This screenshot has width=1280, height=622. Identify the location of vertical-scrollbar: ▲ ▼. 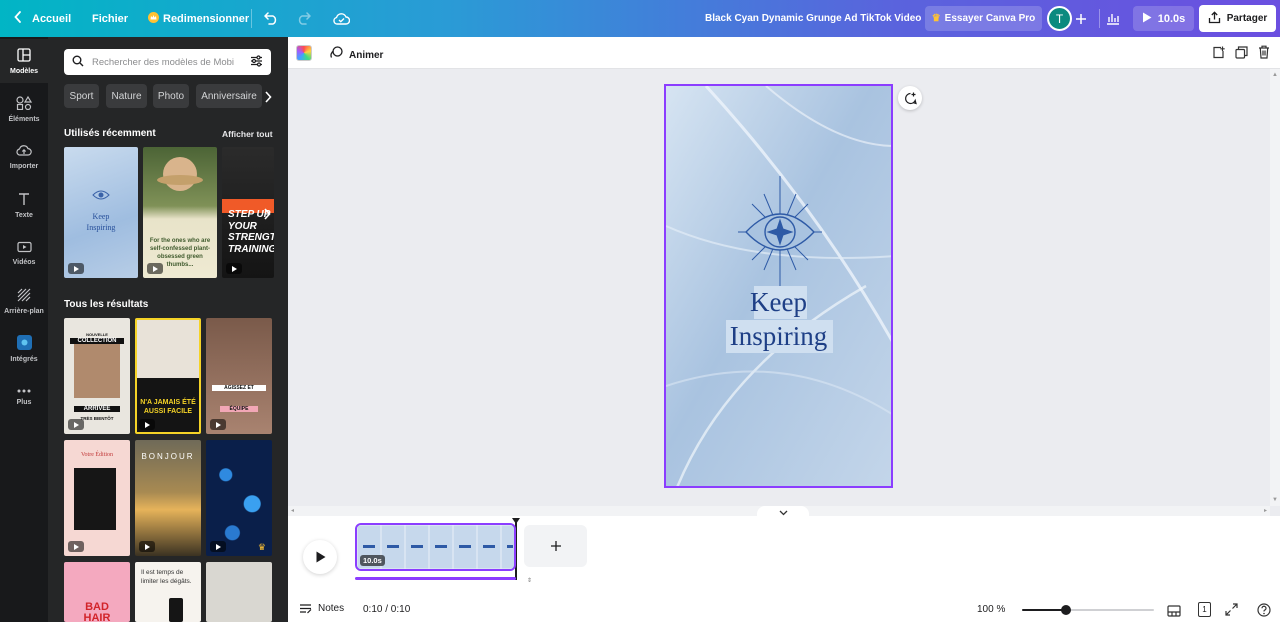
(1275, 287).